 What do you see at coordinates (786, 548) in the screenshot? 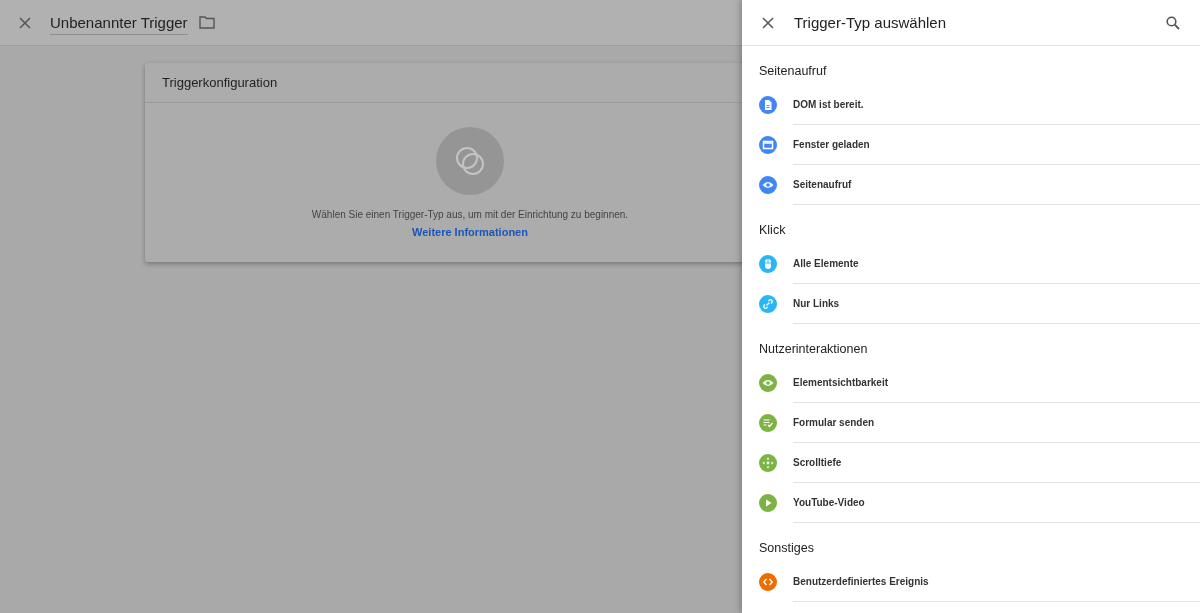
I see `section-heading: Sonstiges` at bounding box center [786, 548].